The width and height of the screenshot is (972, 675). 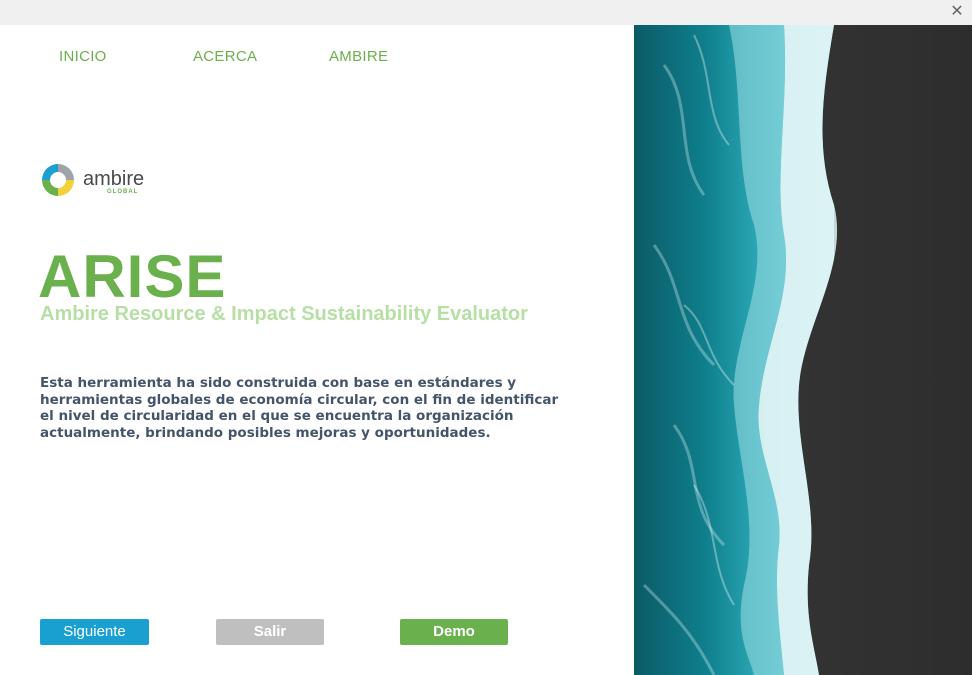 What do you see at coordinates (225, 56) in the screenshot?
I see `nav-item-acerca: ACERCA` at bounding box center [225, 56].